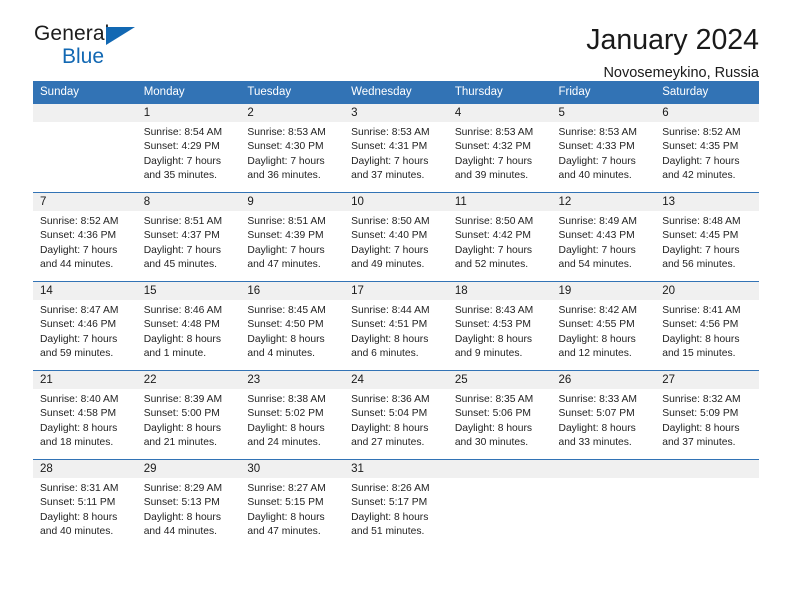 The width and height of the screenshot is (792, 612). I want to click on logo-text-blue: Blue, so click(83, 56).